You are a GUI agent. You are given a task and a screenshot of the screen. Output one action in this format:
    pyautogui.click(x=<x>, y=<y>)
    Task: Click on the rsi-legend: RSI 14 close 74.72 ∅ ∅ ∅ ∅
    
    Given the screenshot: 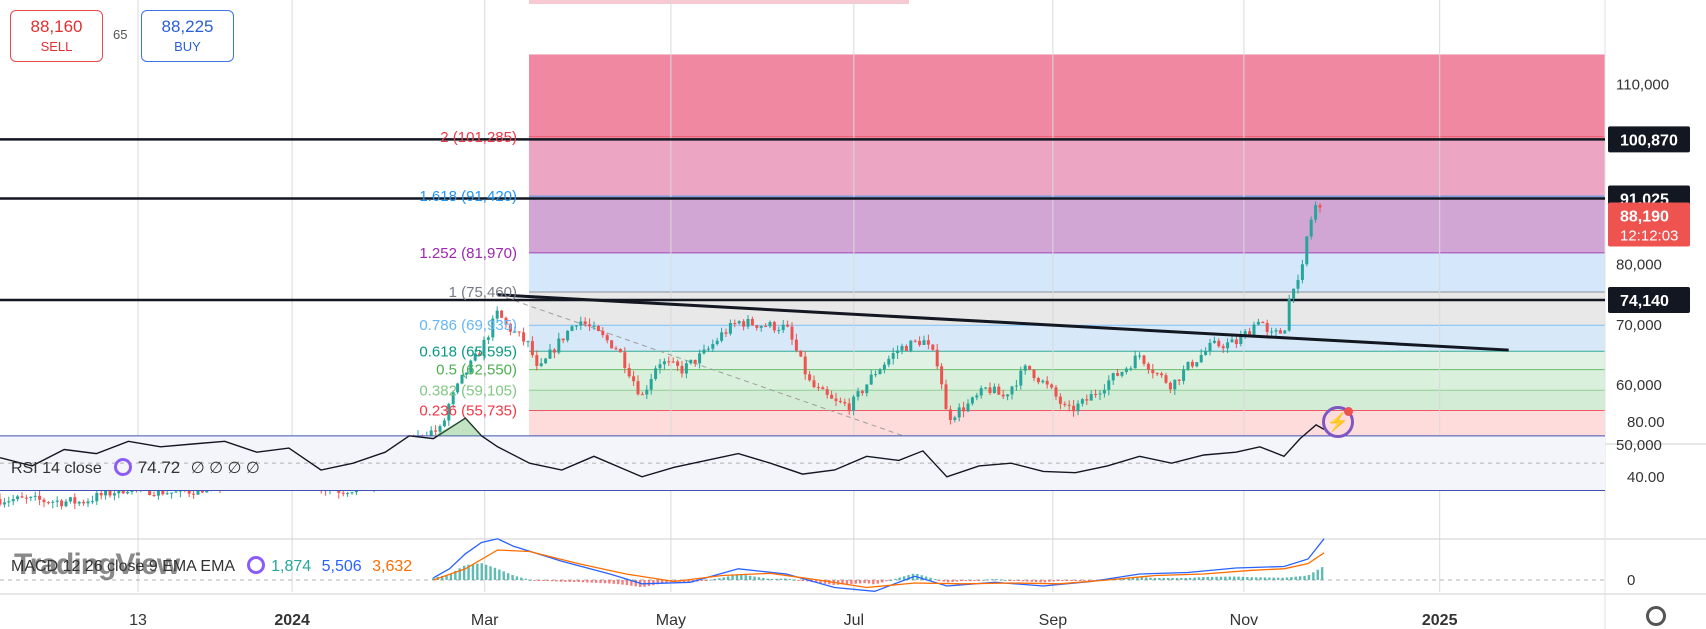 What is the action you would take?
    pyautogui.click(x=138, y=468)
    